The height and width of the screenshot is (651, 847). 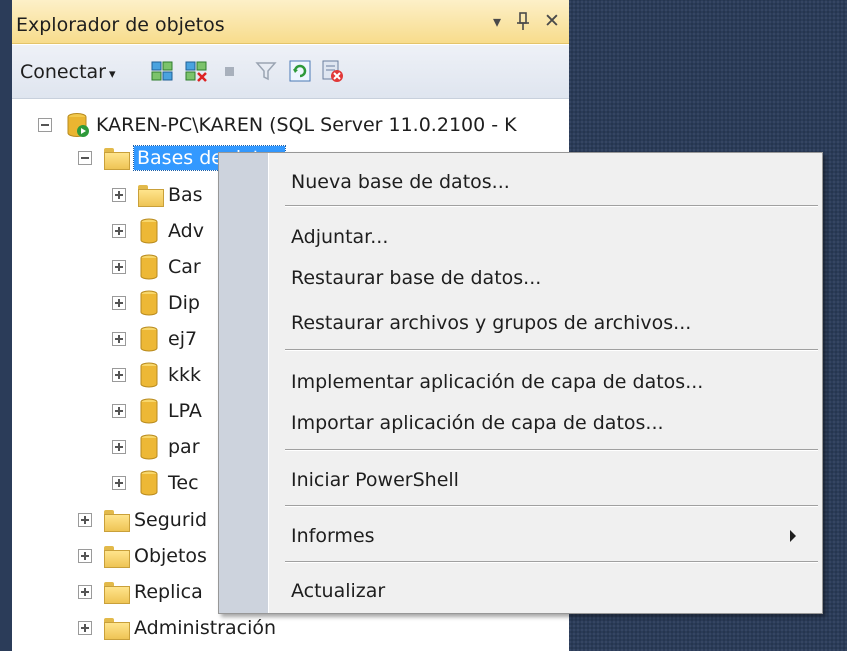 I want to click on tree-node-management: Administración, so click(x=177, y=628).